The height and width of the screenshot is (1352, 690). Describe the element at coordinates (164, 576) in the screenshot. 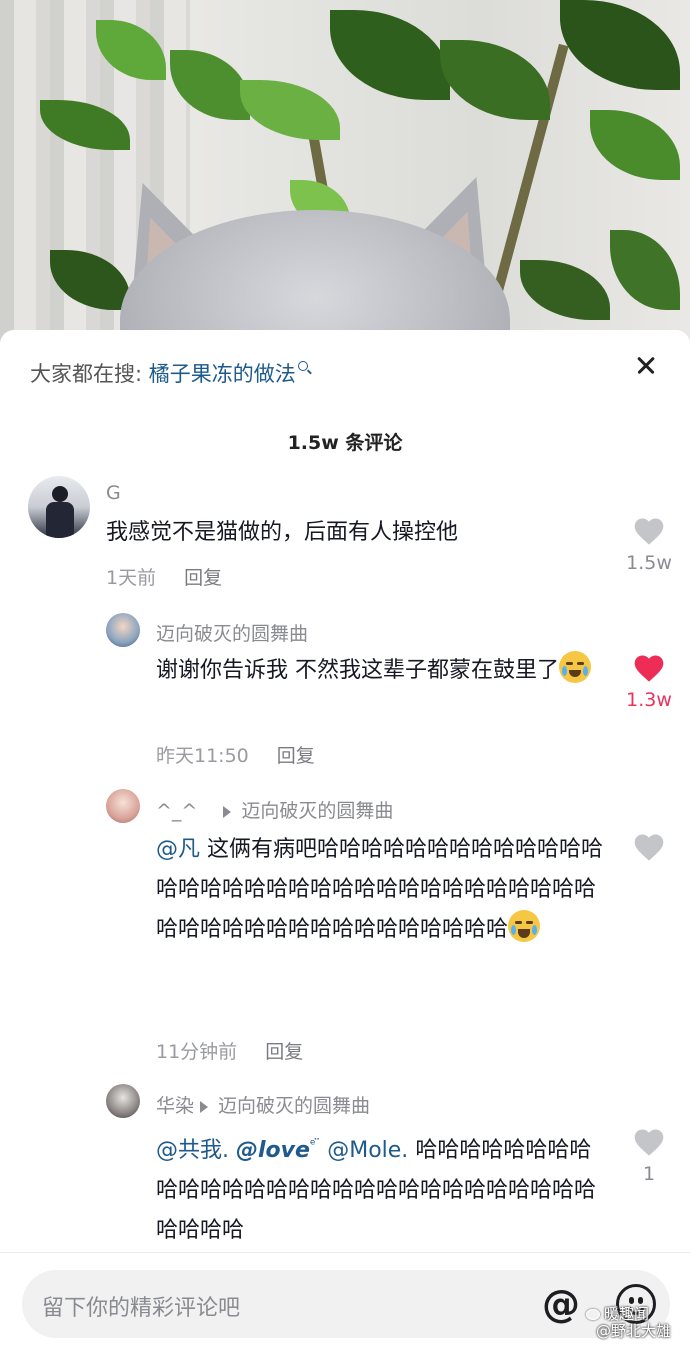

I see `comment-meta: 1天前 回复` at that location.